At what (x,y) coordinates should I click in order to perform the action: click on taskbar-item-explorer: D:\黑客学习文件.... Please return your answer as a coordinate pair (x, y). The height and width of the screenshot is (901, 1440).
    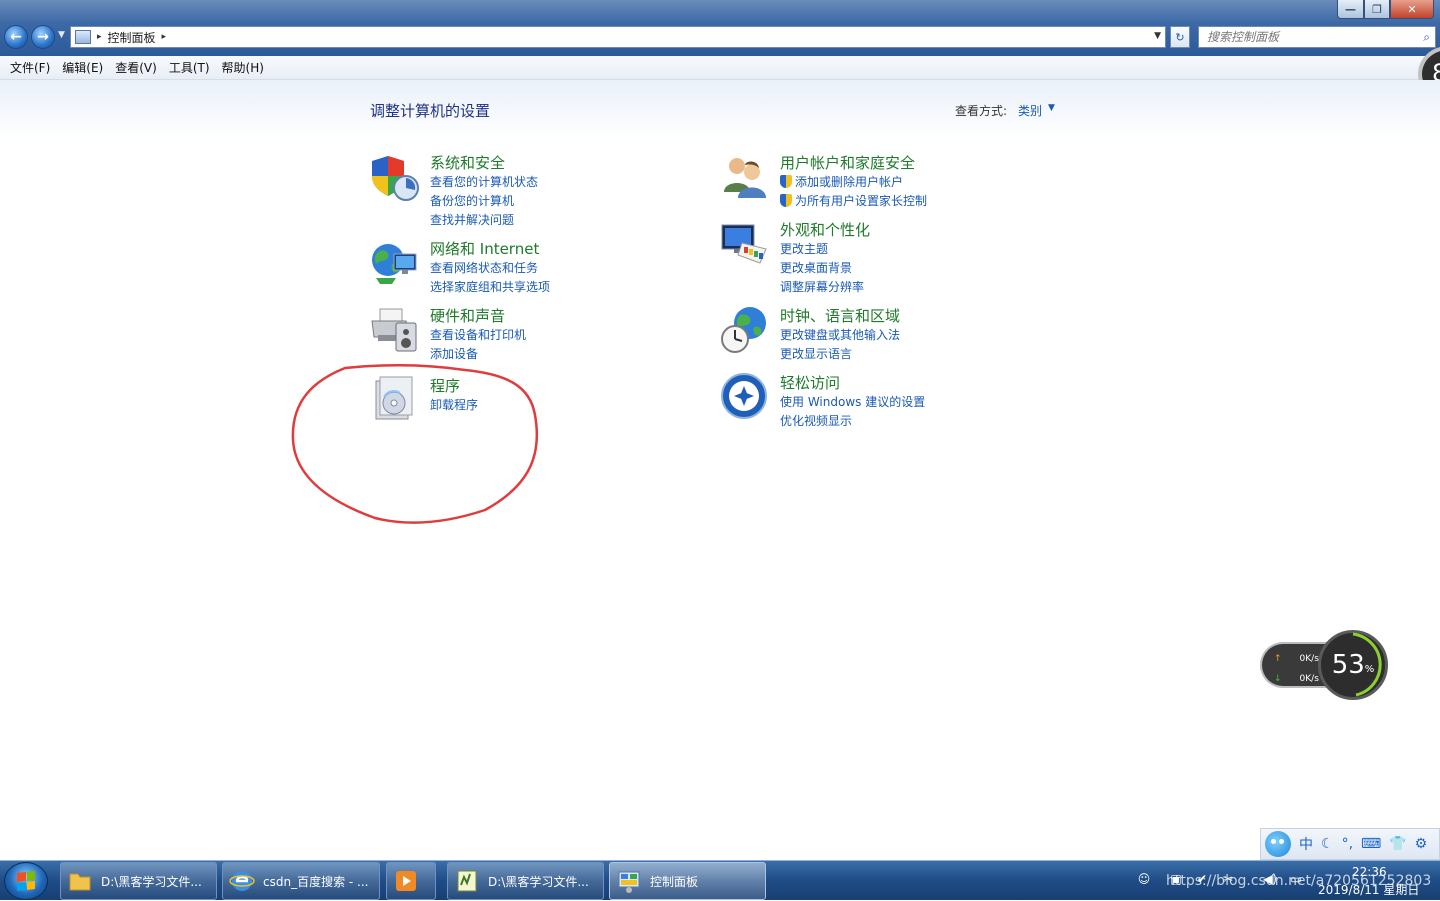
    Looking at the image, I should click on (138, 881).